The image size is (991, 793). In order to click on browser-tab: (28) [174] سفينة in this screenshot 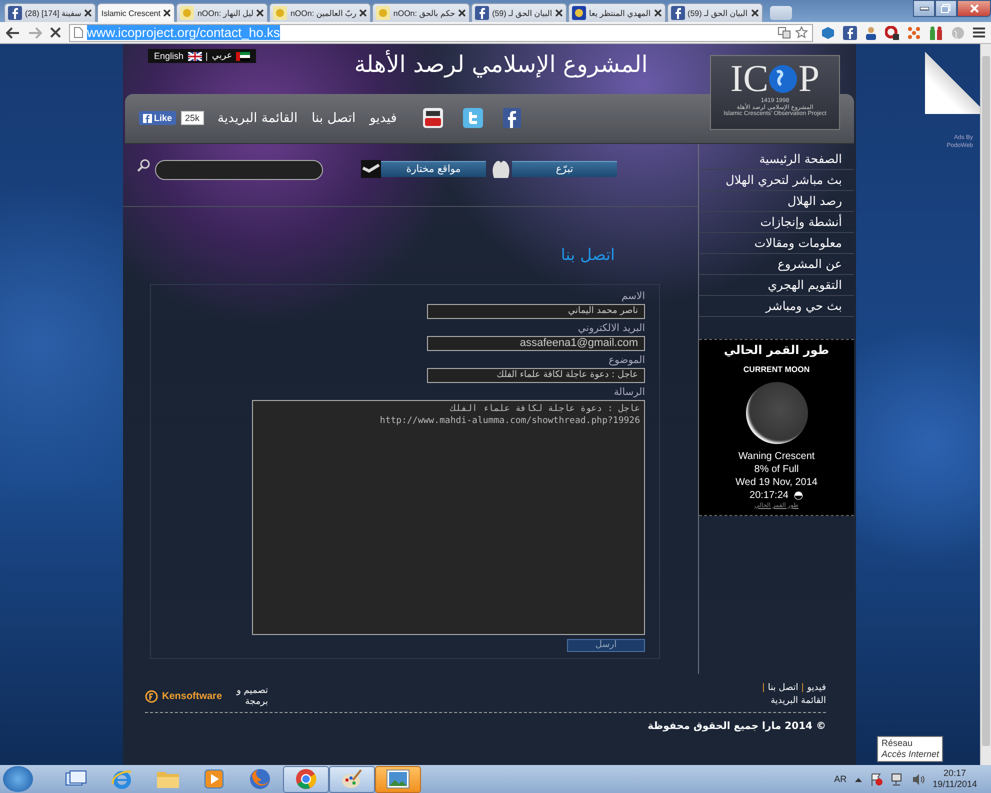, I will do `click(50, 12)`.